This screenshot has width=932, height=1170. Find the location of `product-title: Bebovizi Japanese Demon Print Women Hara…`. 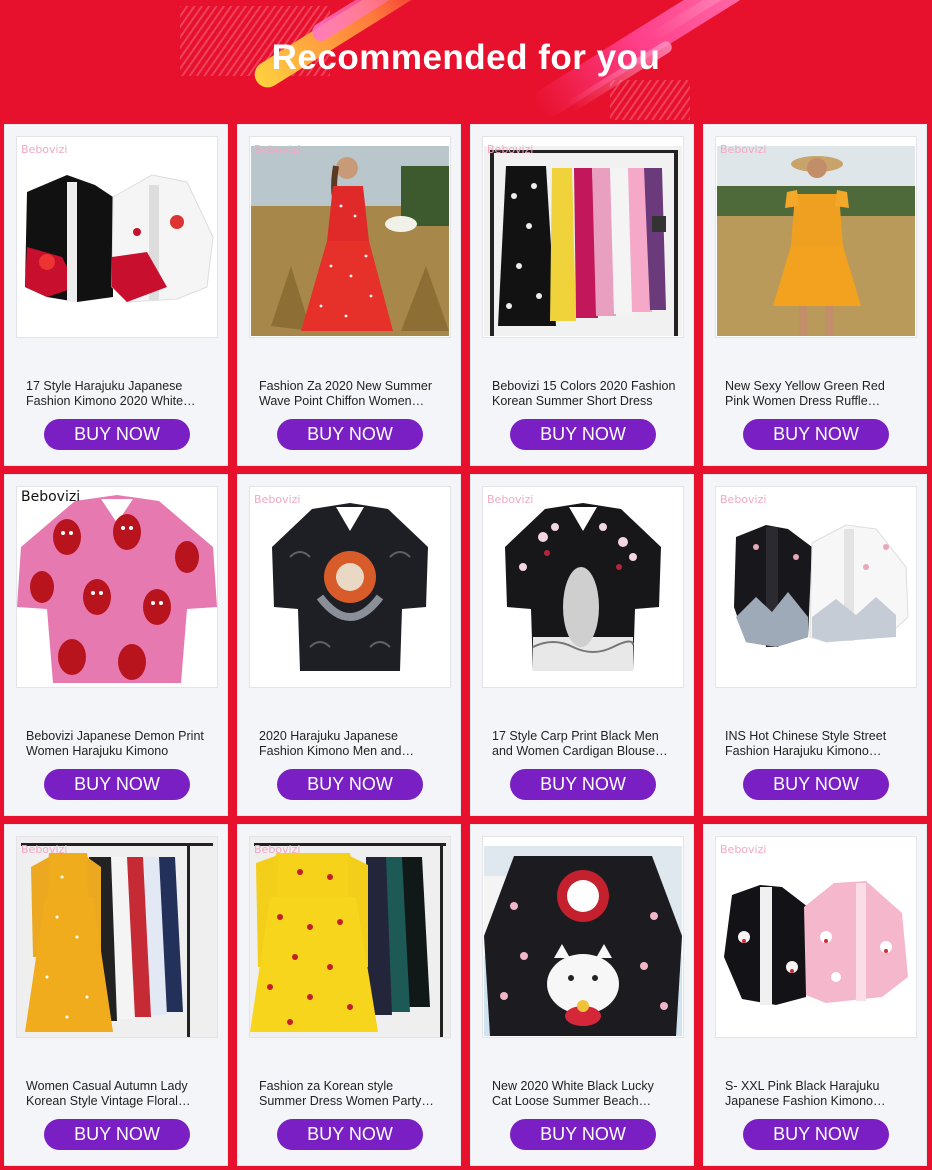

product-title: Bebovizi Japanese Demon Print Women Hara… is located at coordinates (118, 744).